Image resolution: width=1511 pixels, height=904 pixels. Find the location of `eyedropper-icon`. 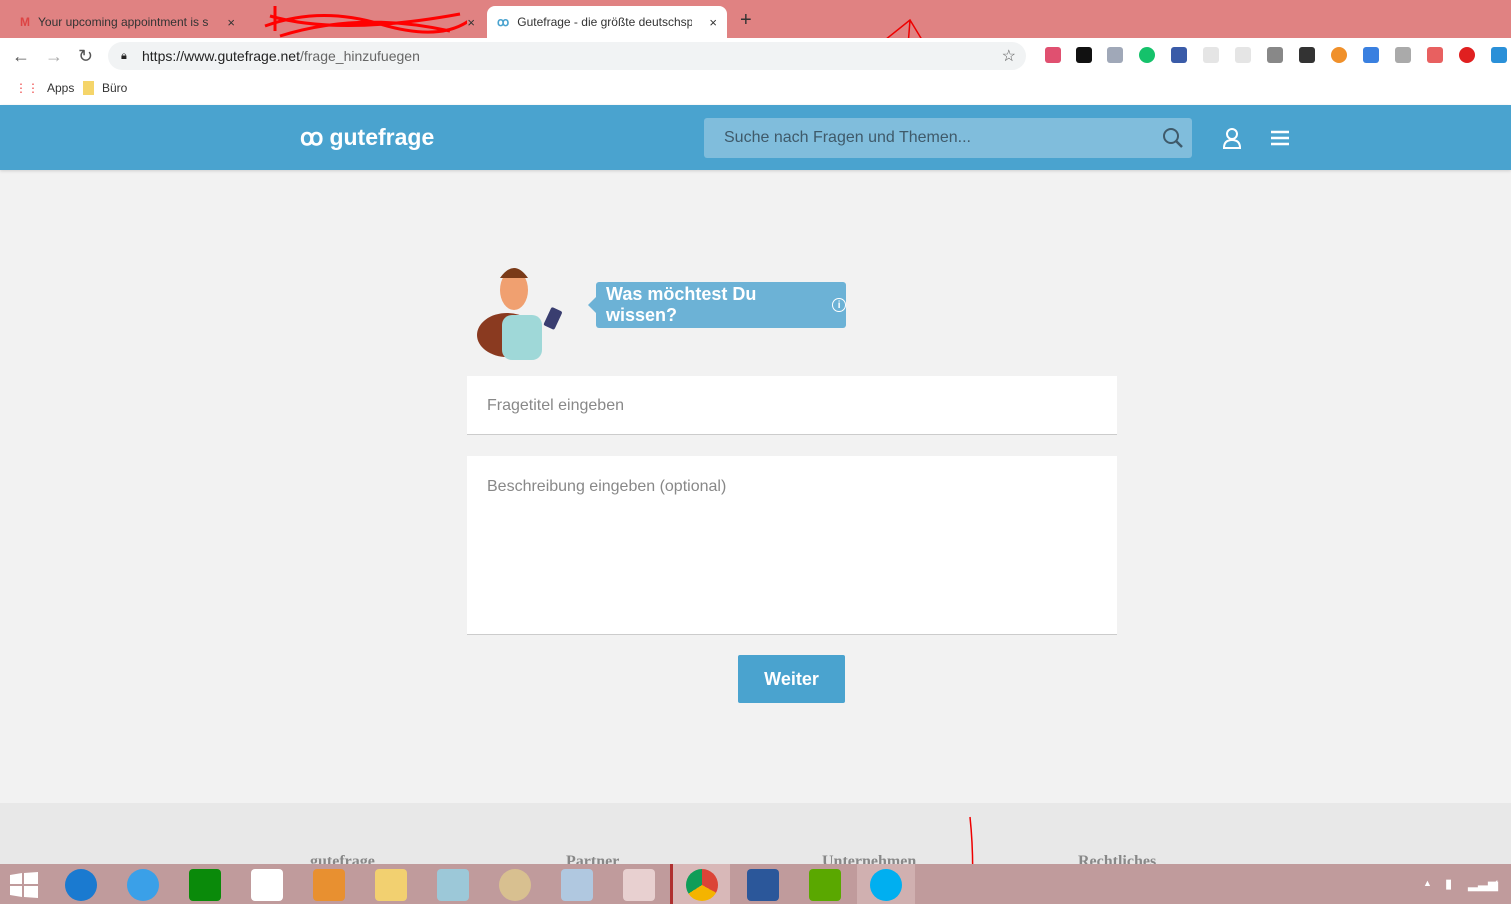

eyedropper-icon is located at coordinates (1053, 55).